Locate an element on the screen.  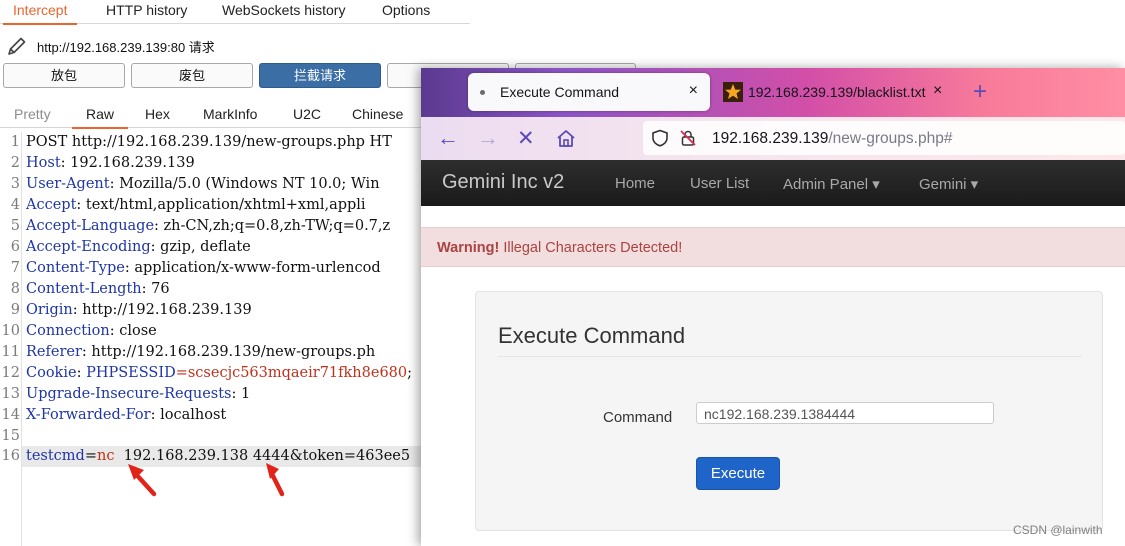
tab-u2c: U2C is located at coordinates (307, 114).